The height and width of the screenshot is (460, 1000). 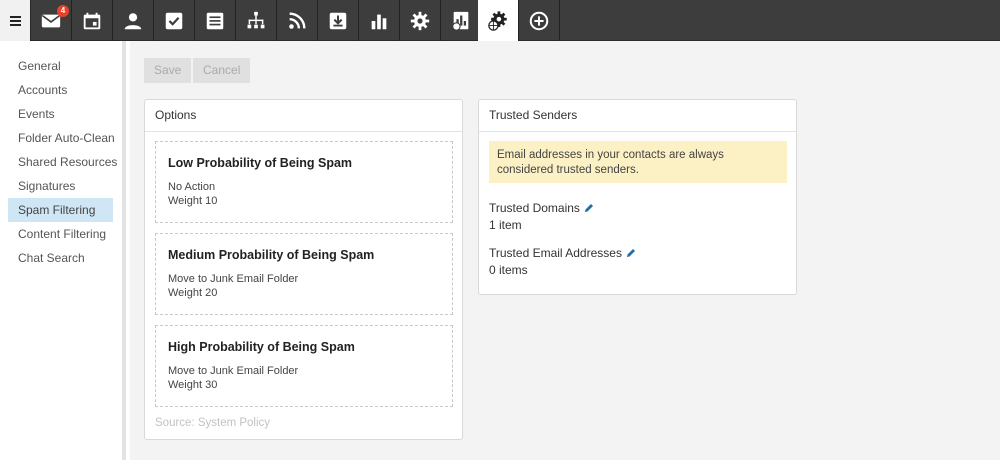 I want to click on add-icon, so click(x=539, y=20).